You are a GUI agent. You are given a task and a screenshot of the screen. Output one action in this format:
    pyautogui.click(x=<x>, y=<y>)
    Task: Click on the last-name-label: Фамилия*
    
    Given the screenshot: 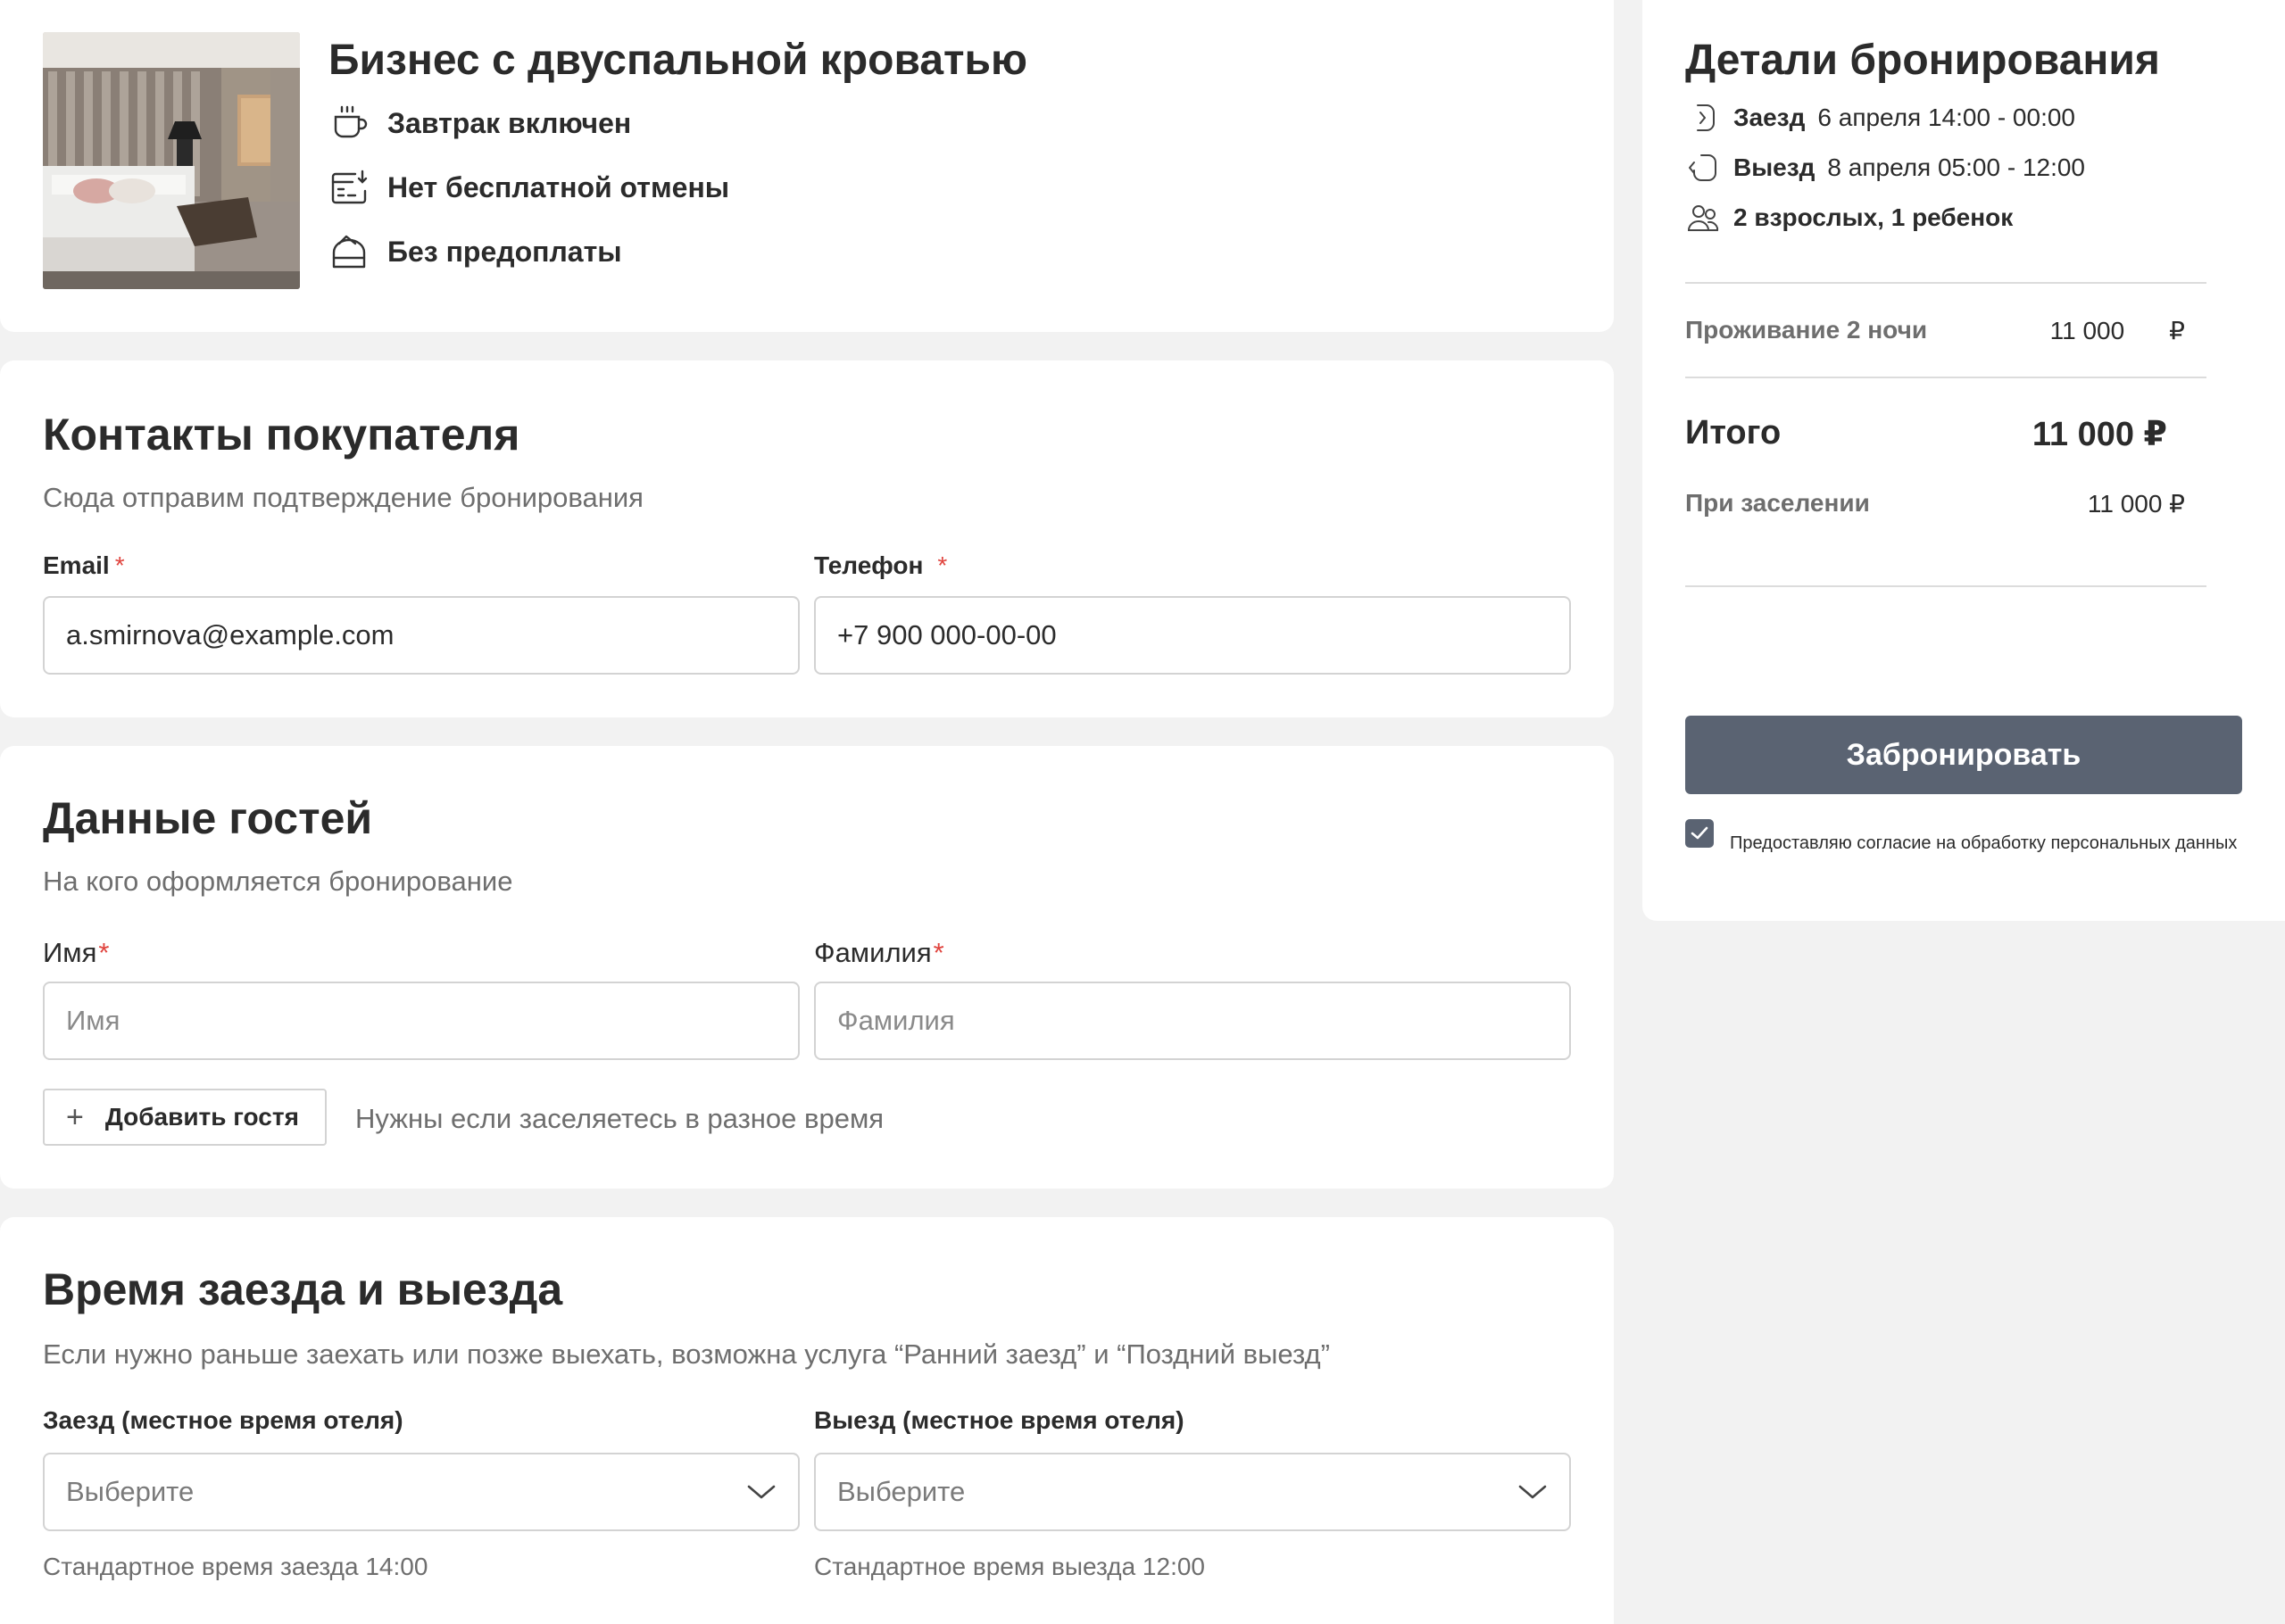 What is the action you would take?
    pyautogui.click(x=879, y=953)
    